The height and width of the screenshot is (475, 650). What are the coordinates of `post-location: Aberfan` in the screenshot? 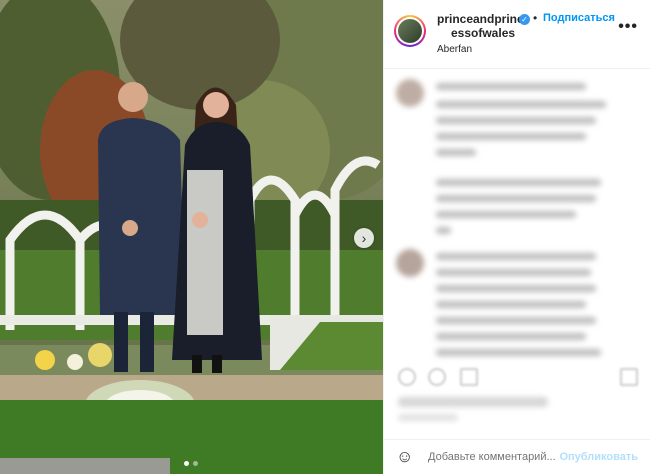 It's located at (454, 49).